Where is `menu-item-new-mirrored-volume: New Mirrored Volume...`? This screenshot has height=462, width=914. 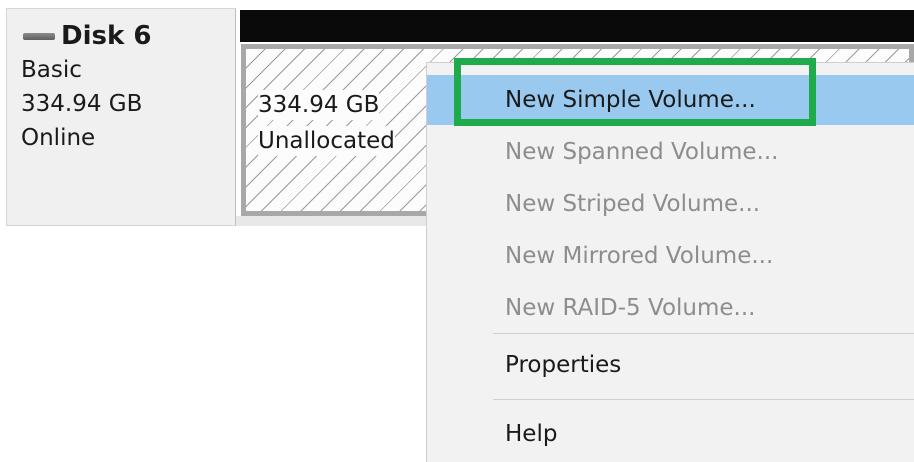
menu-item-new-mirrored-volume: New Mirrored Volume... is located at coordinates (670, 256).